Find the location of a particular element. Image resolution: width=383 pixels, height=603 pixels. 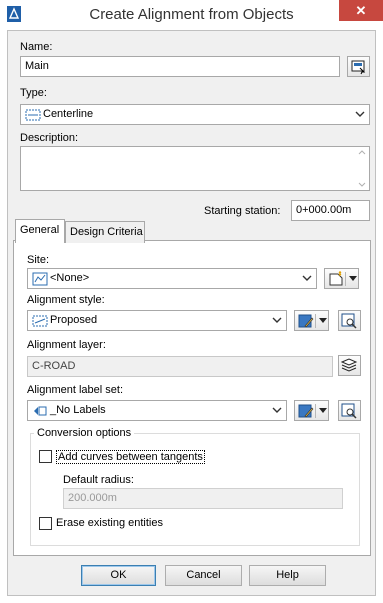

site-dropdown: <None> is located at coordinates (172, 278).